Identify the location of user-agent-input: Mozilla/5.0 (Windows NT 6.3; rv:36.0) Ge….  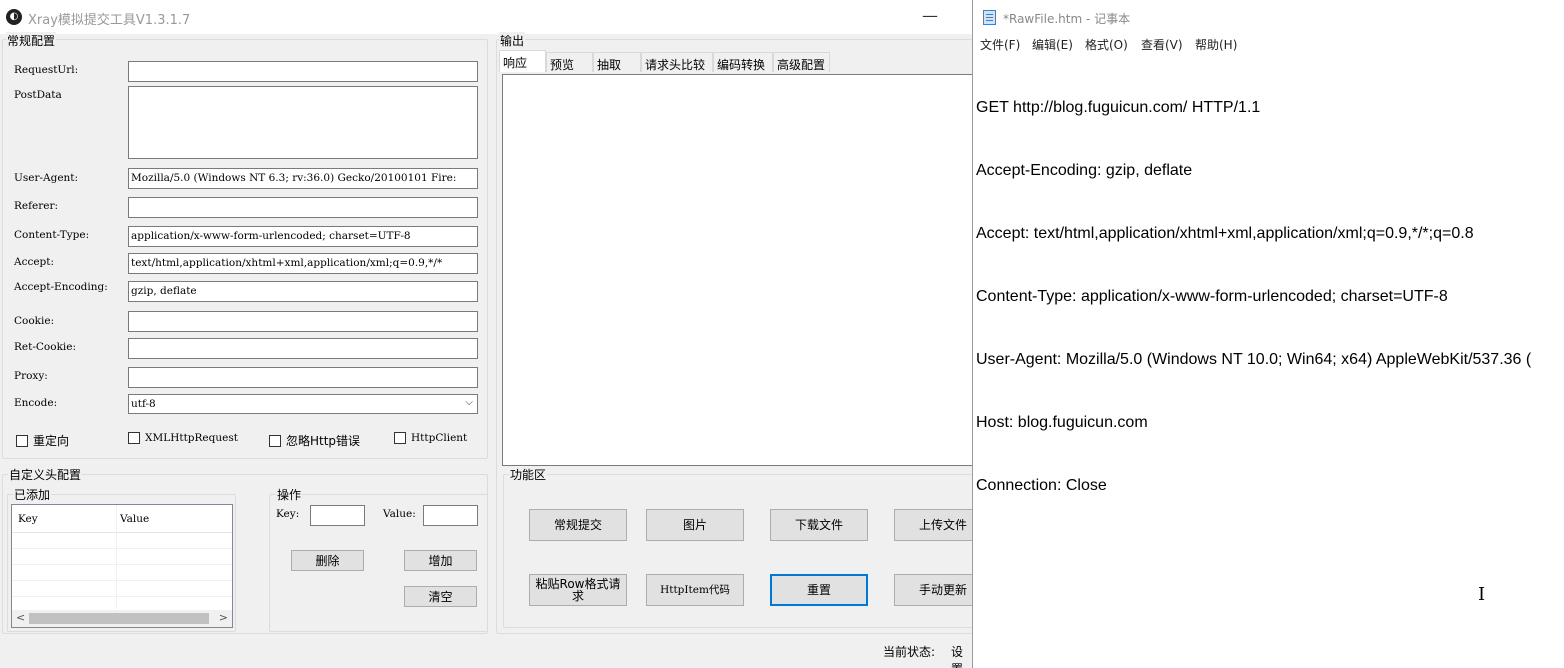
(303, 178).